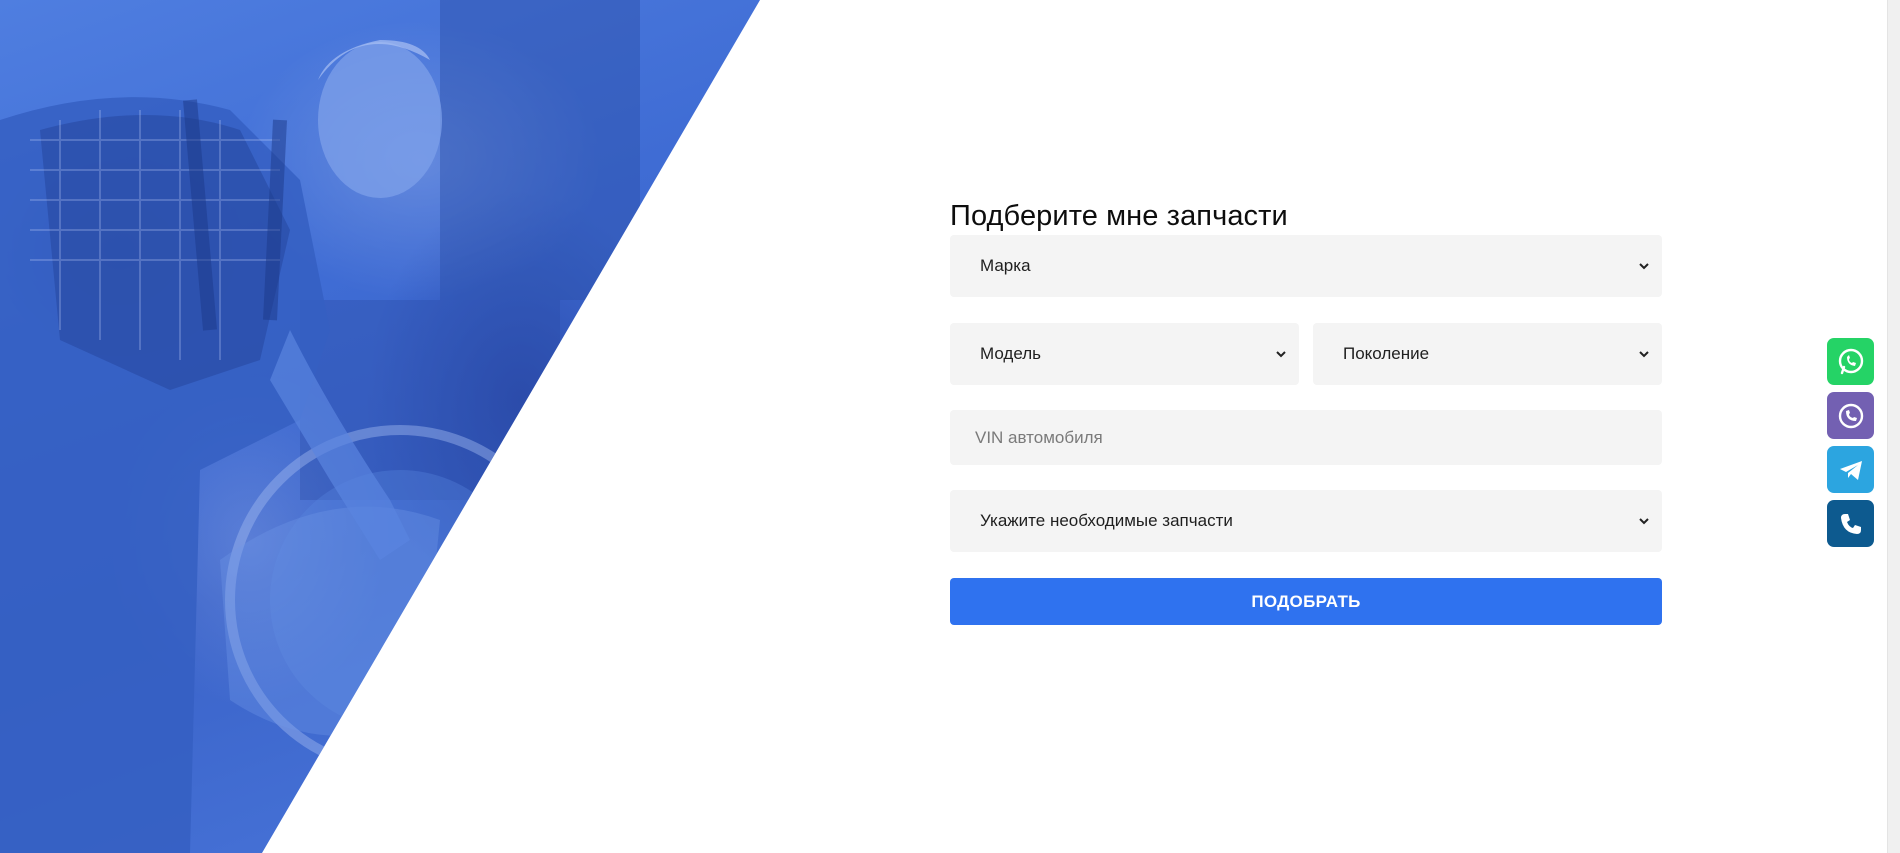 The width and height of the screenshot is (1900, 853). I want to click on brand-select-label: Марка, so click(1005, 265).